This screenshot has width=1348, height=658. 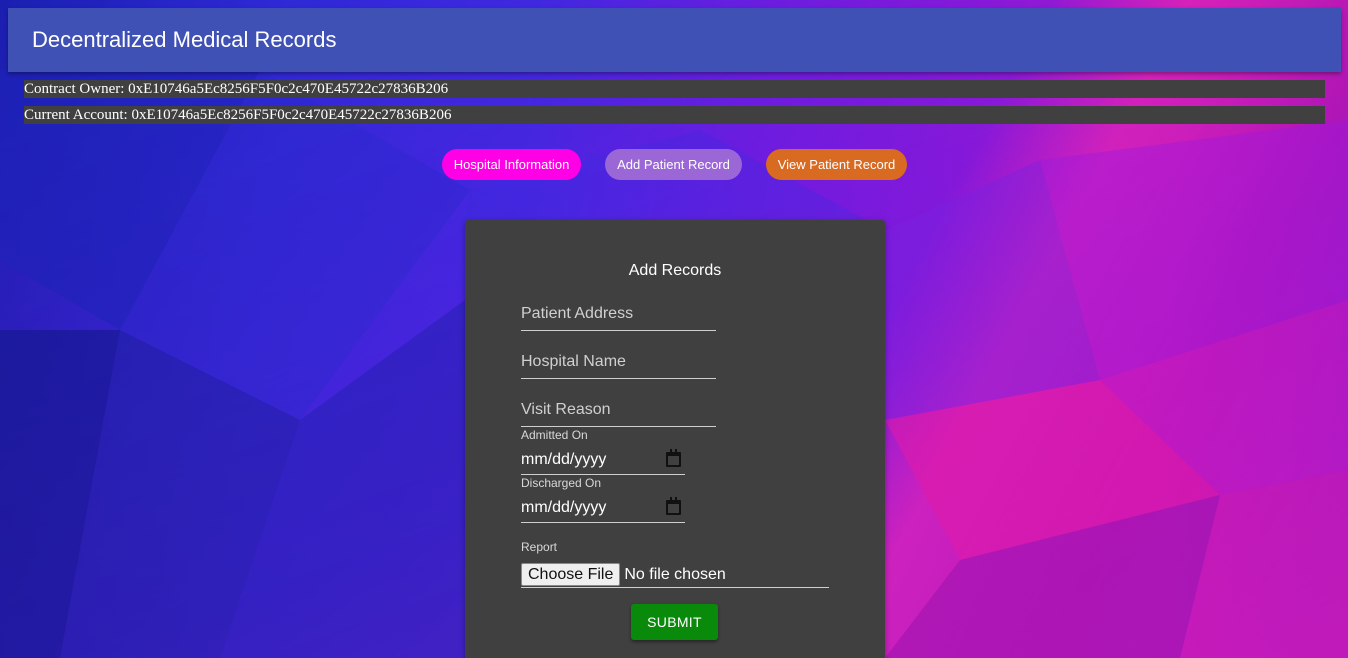 I want to click on hospital-name-input, so click(x=618, y=358).